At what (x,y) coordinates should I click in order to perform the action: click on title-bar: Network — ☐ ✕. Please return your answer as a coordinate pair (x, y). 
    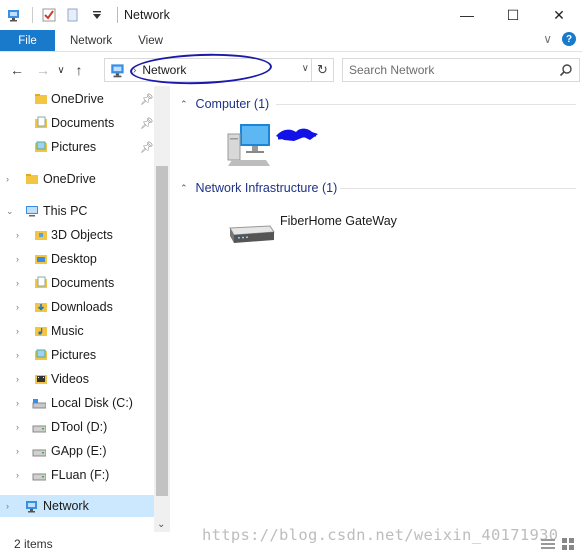
    Looking at the image, I should click on (291, 15).